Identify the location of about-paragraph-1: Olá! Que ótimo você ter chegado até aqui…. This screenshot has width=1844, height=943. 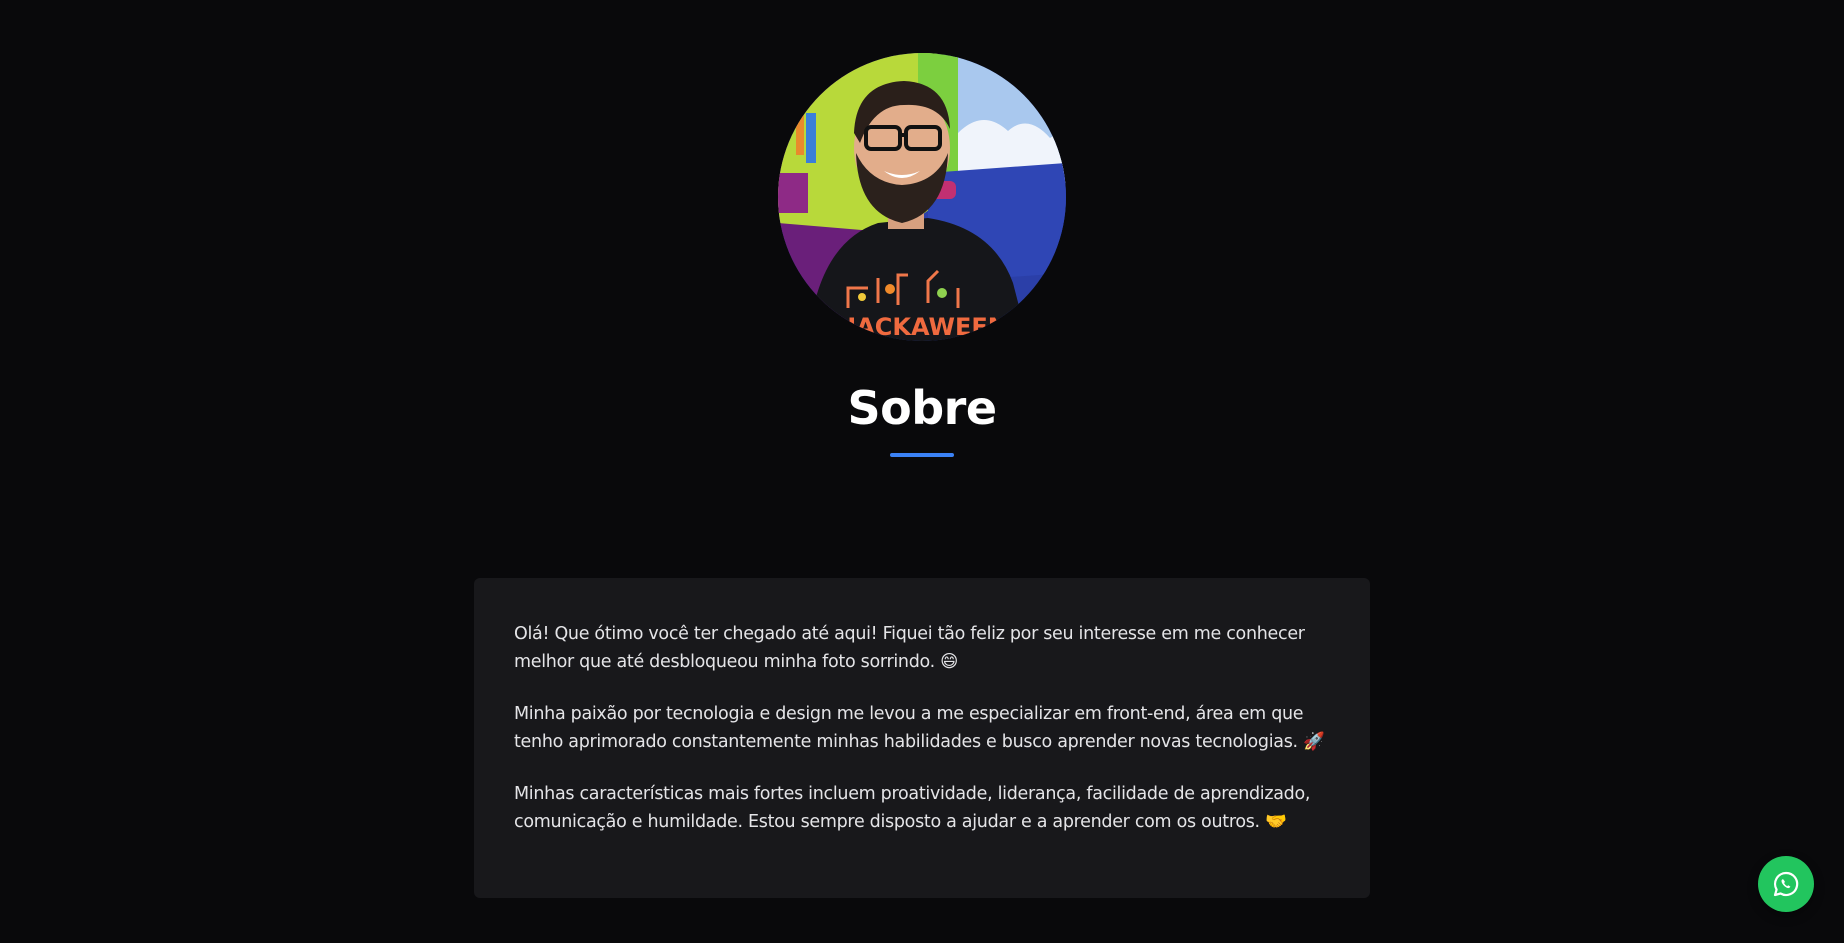
(909, 648).